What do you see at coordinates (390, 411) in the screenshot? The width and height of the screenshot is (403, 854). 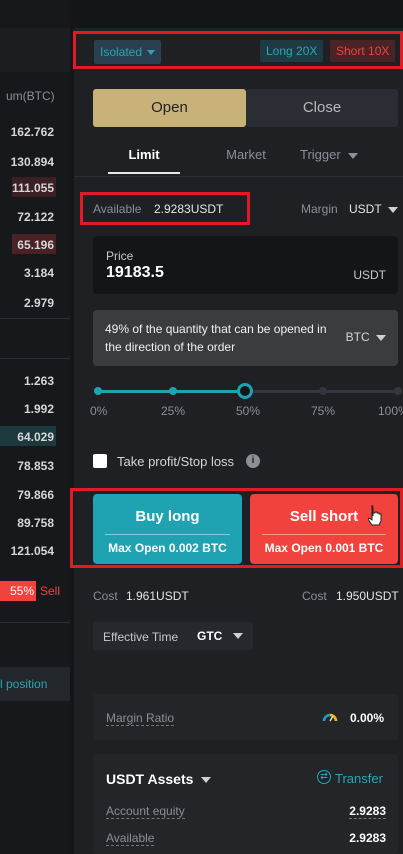 I see `slider-tick-label: 100%` at bounding box center [390, 411].